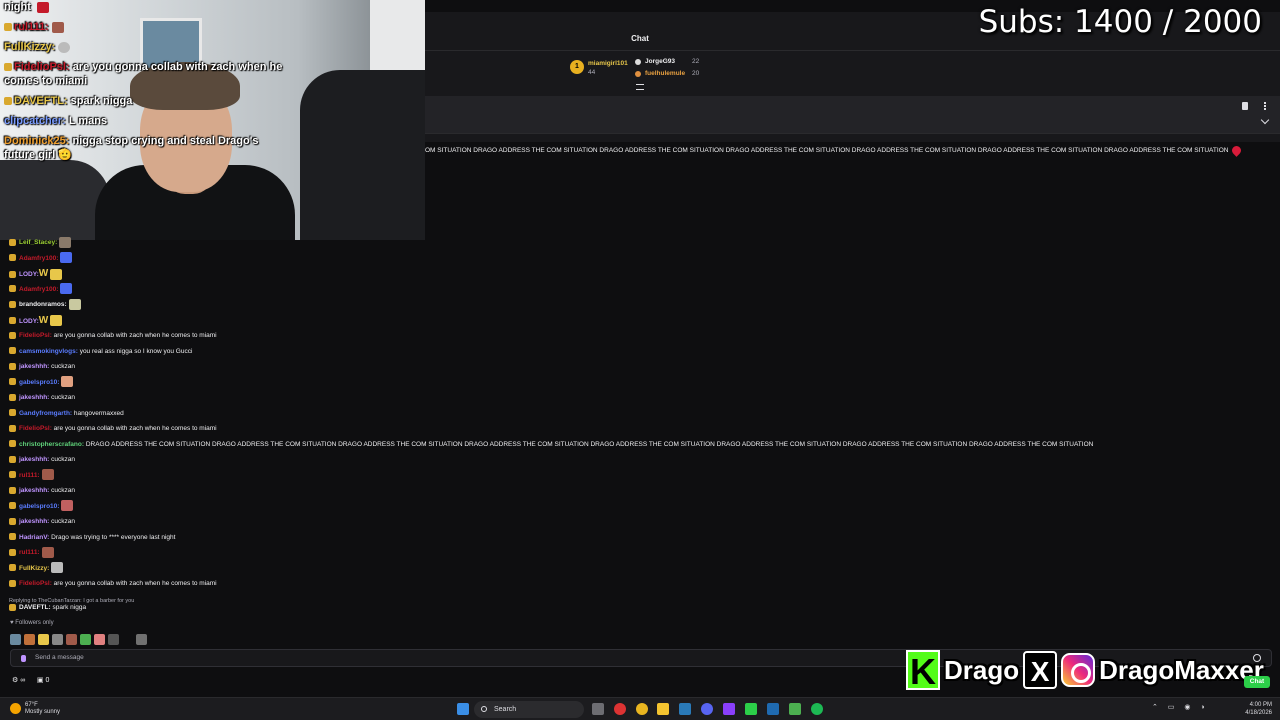  What do you see at coordinates (773, 709) in the screenshot?
I see `steam-client-icon` at bounding box center [773, 709].